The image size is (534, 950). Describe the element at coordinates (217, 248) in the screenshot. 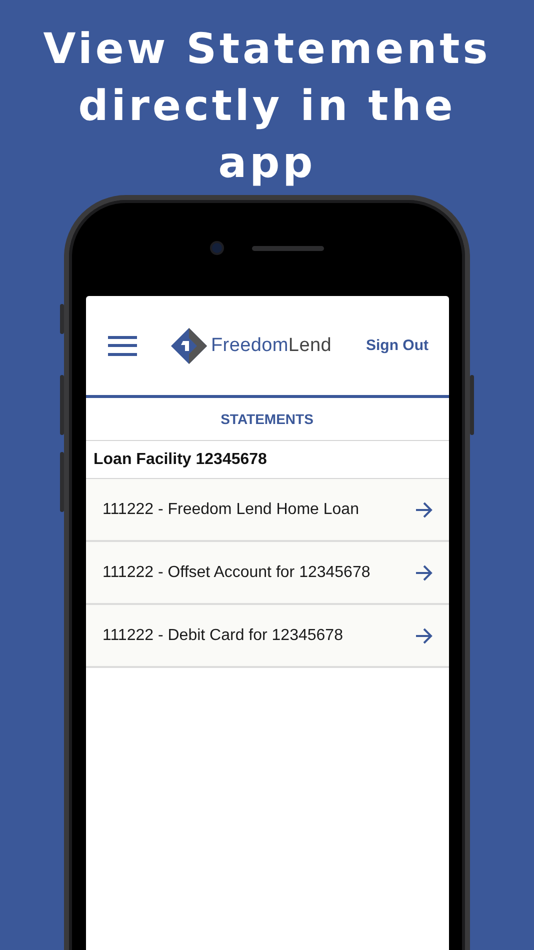

I see `camera-icon` at that location.